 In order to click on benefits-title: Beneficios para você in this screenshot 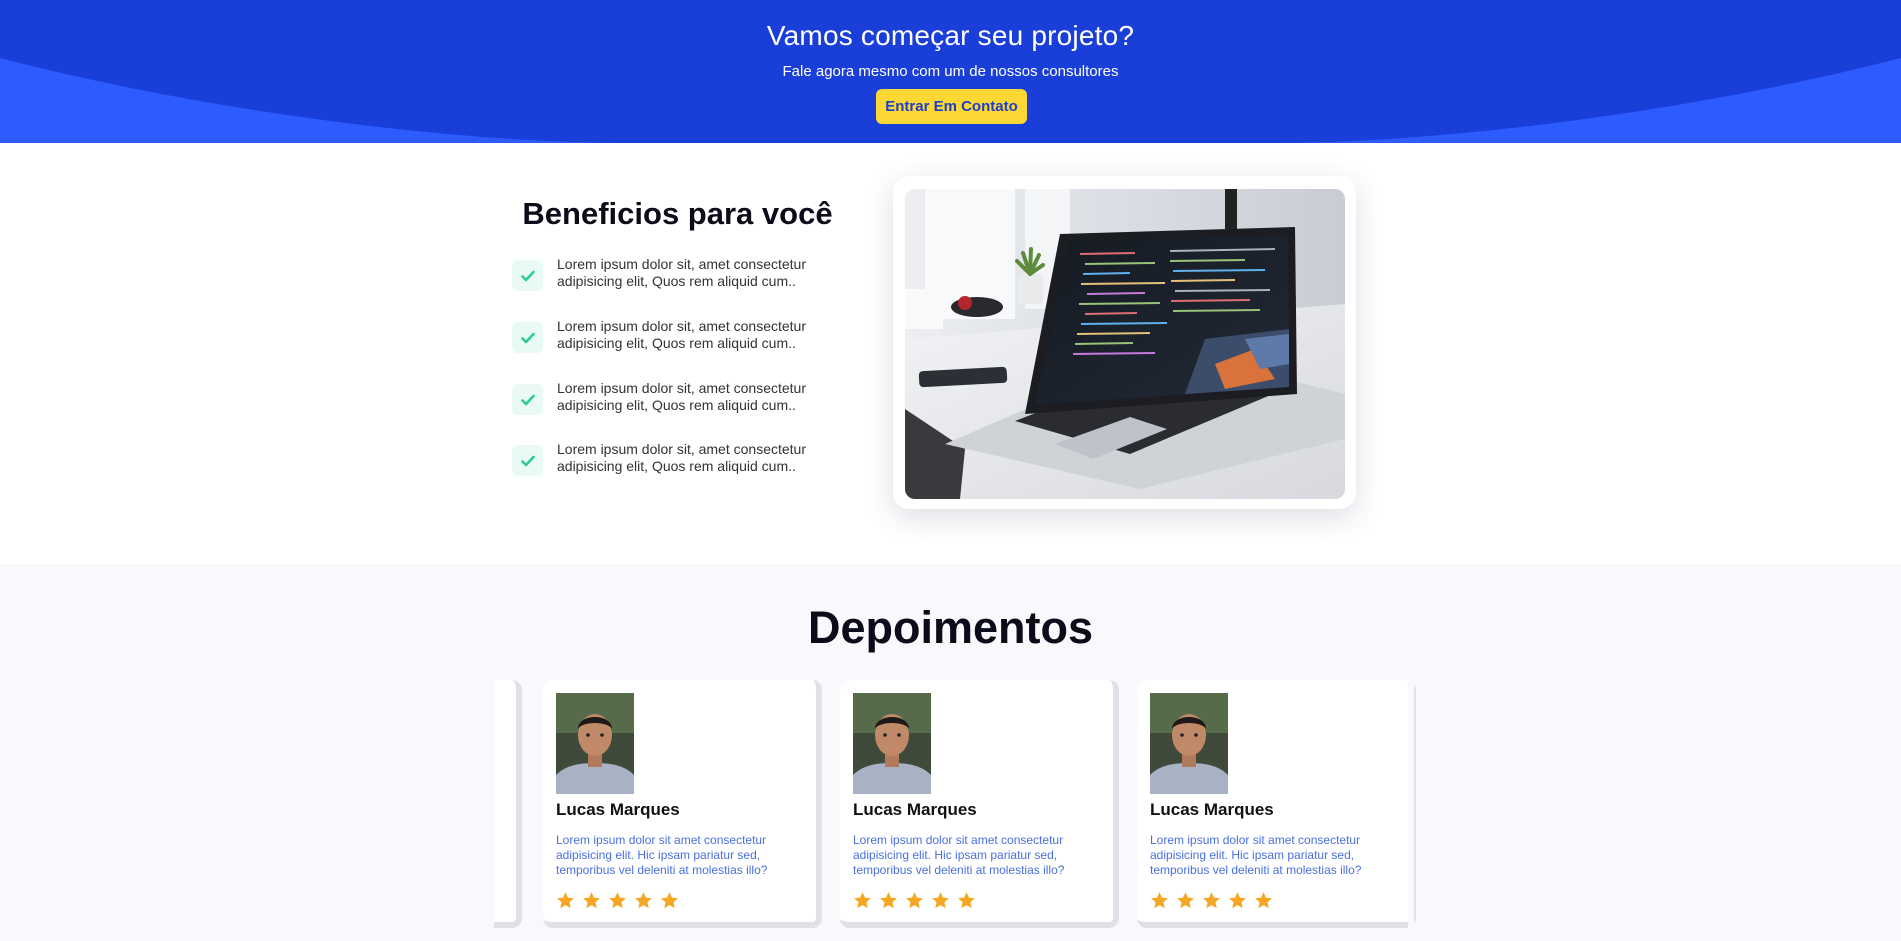, I will do `click(677, 213)`.